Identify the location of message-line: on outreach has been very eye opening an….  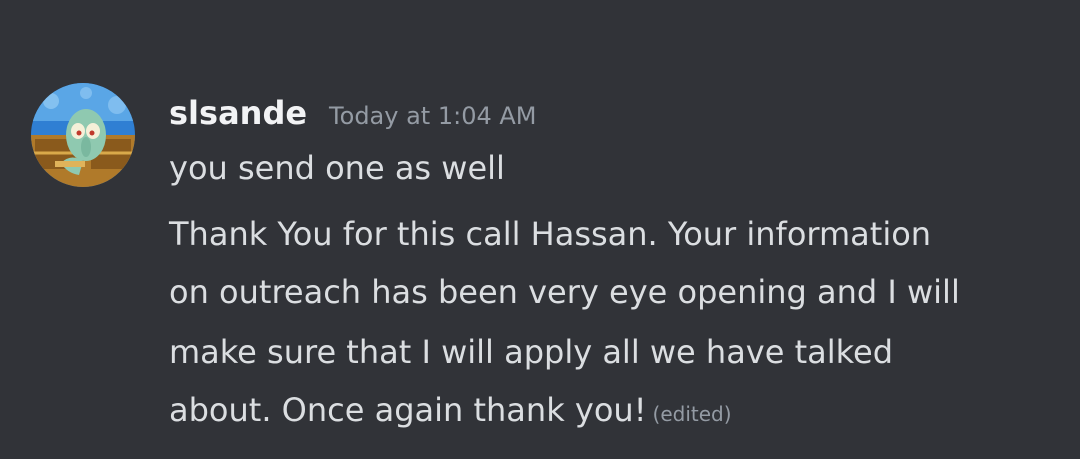
(564, 292).